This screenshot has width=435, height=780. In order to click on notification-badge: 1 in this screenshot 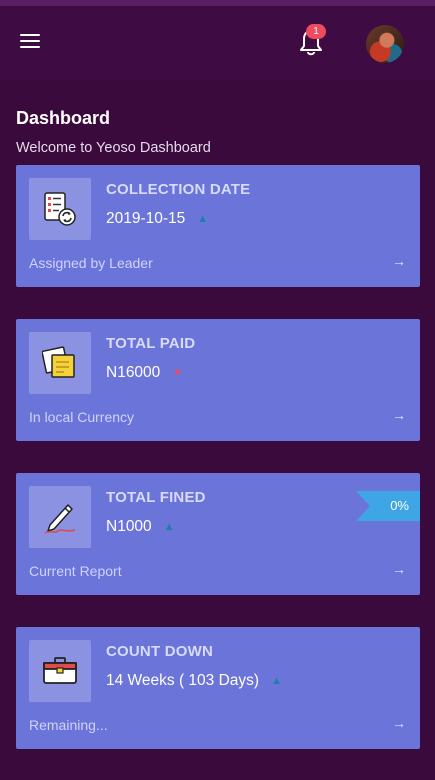, I will do `click(316, 31)`.